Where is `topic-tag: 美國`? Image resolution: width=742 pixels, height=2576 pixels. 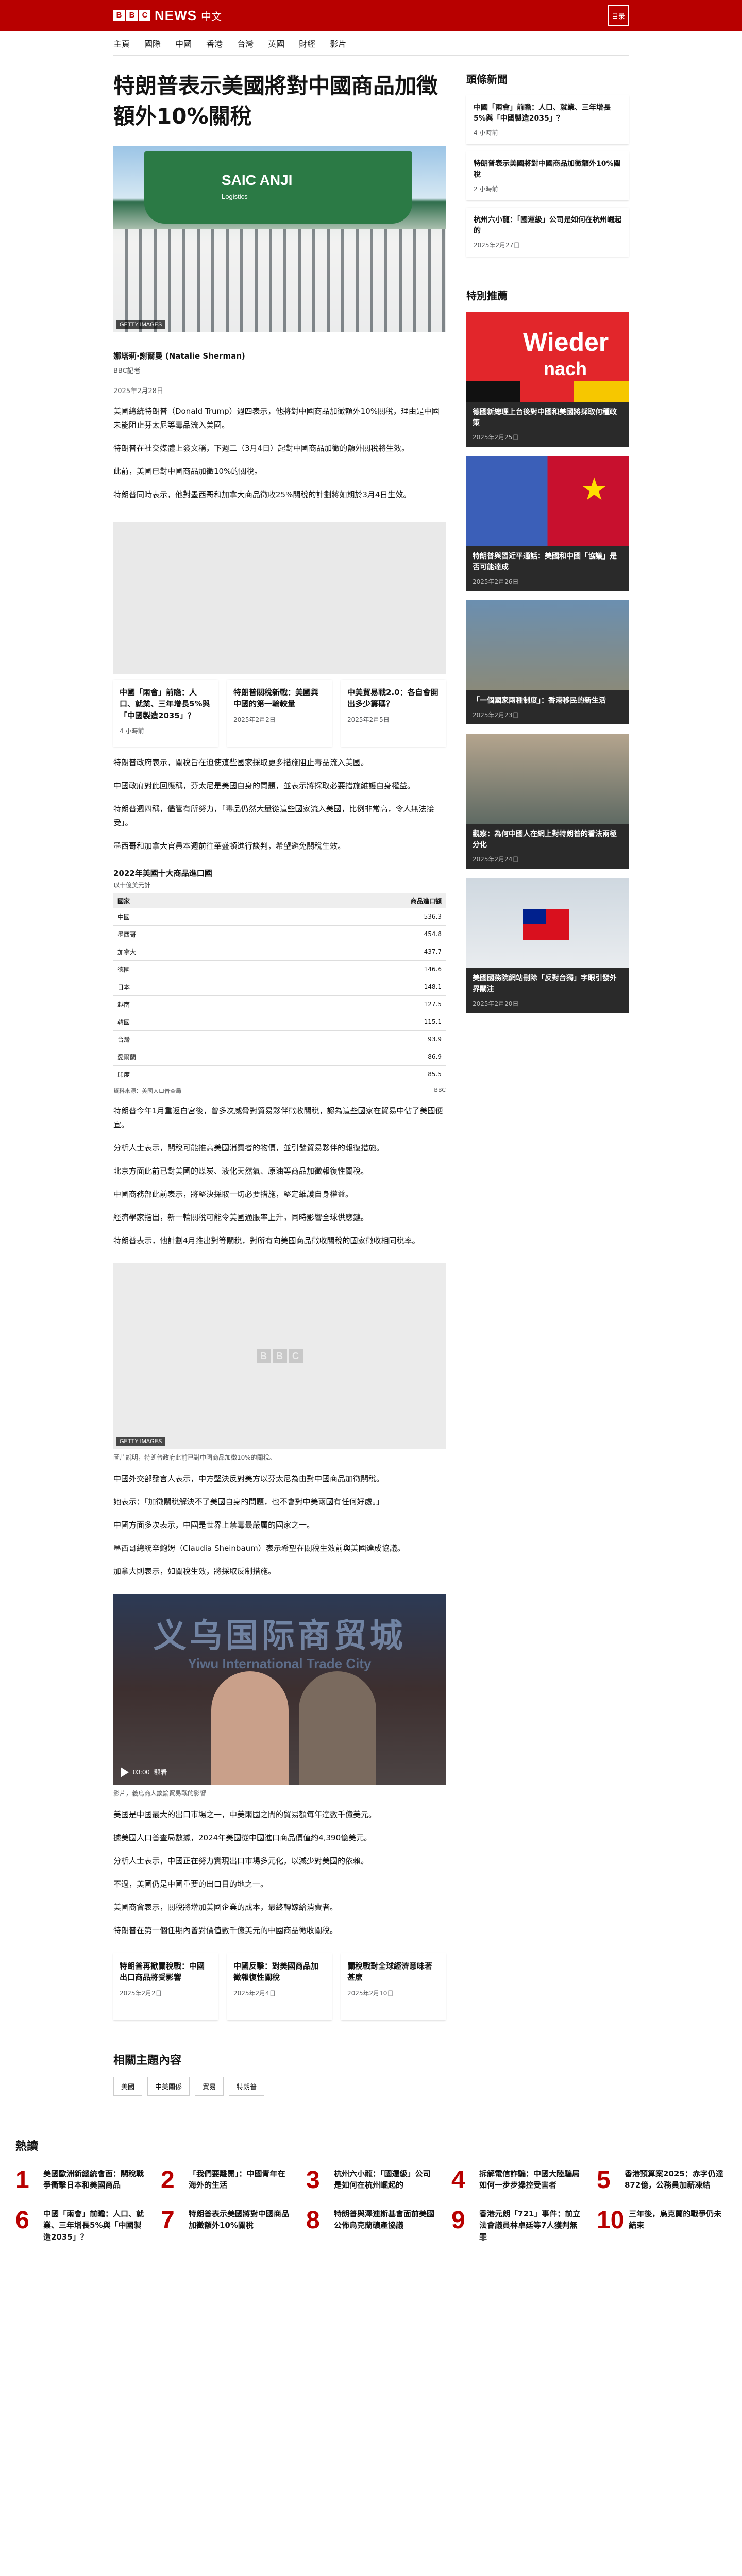
topic-tag: 美國 is located at coordinates (128, 2086).